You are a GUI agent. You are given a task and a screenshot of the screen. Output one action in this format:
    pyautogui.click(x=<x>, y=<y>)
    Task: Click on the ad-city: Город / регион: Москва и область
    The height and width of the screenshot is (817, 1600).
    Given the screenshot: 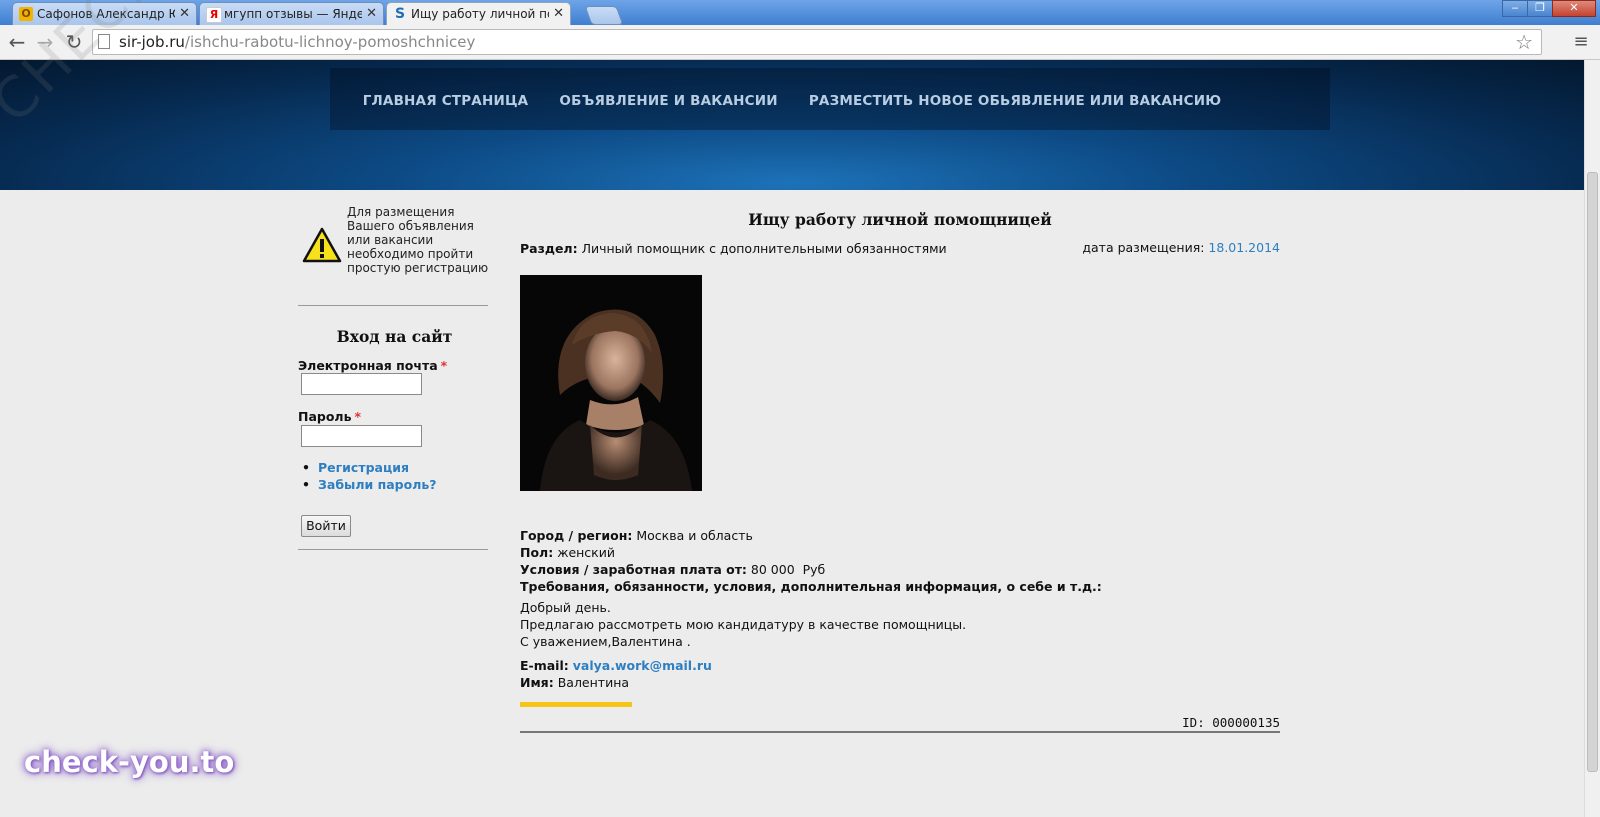 What is the action you would take?
    pyautogui.click(x=636, y=535)
    